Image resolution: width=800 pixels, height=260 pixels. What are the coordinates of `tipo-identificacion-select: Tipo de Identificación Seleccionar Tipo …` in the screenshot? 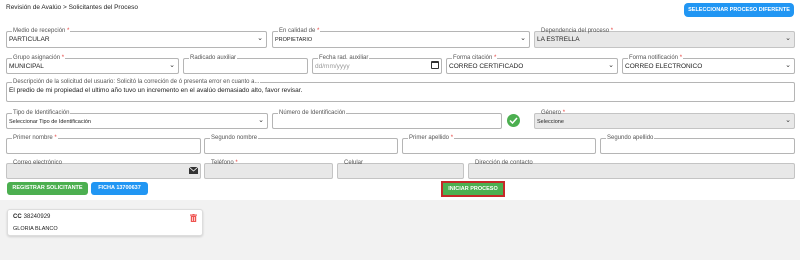 It's located at (137, 119).